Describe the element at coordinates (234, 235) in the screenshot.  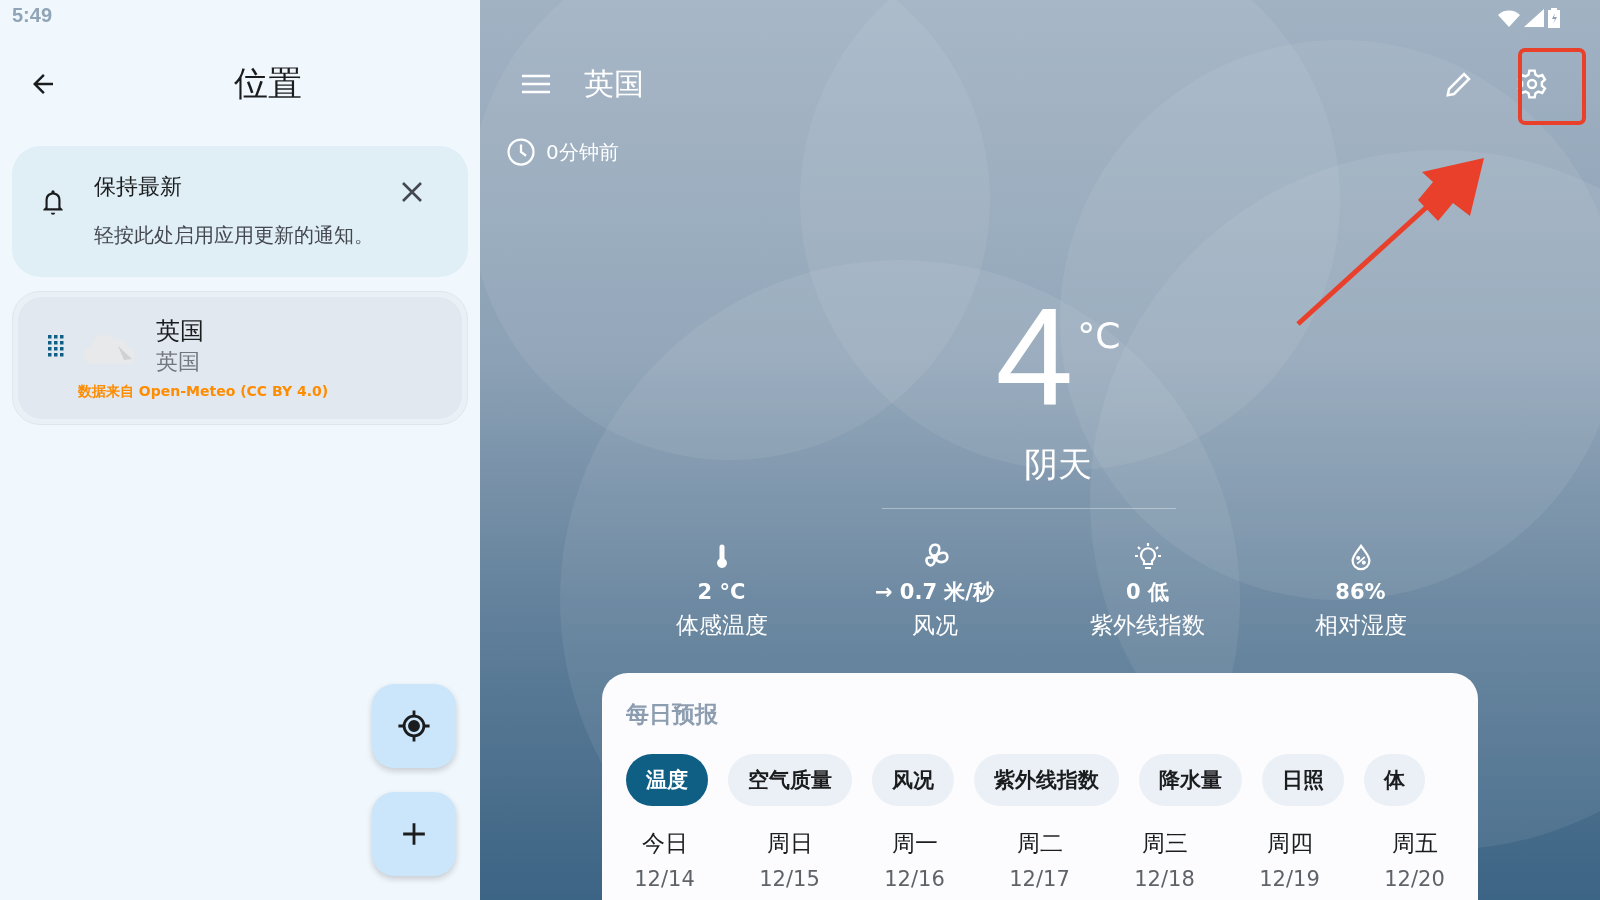
I see `notice-message: 轻按此处启用应用更新的通知。` at that location.